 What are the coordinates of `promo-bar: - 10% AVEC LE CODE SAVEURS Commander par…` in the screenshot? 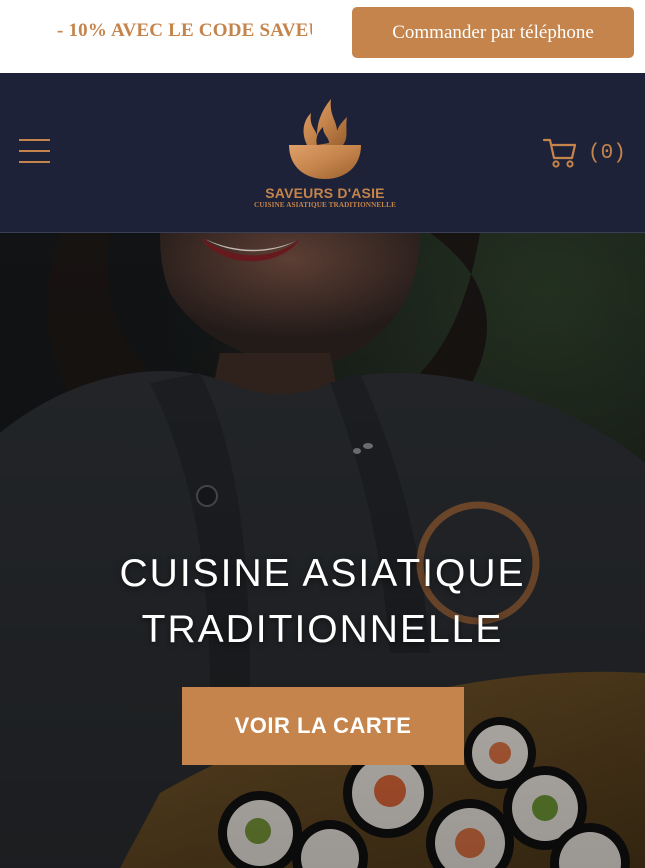 It's located at (322, 36).